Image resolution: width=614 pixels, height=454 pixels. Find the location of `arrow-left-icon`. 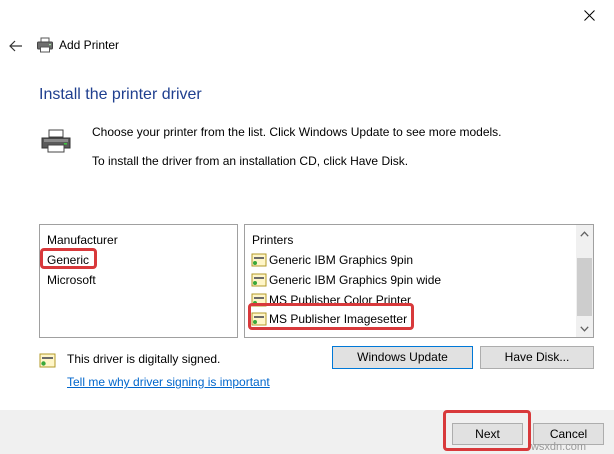

arrow-left-icon is located at coordinates (15, 46).